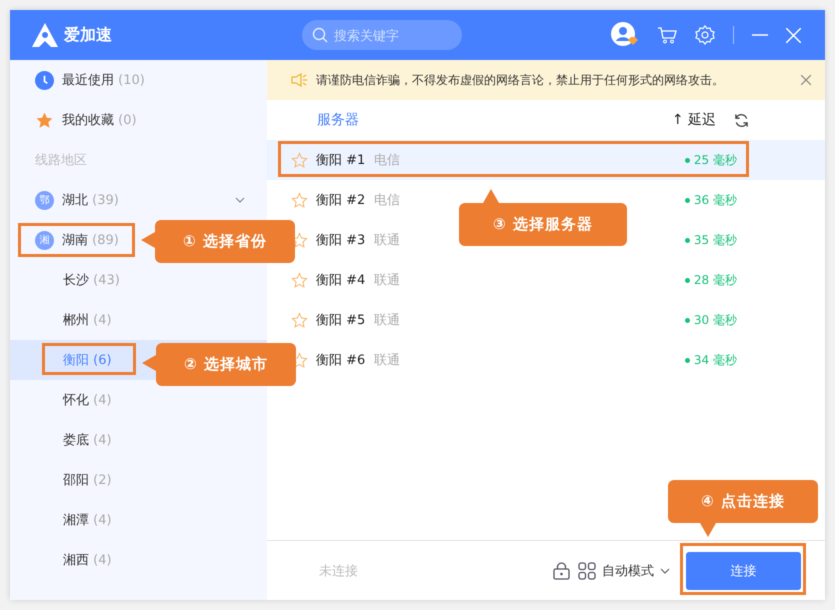 The height and width of the screenshot is (610, 835). Describe the element at coordinates (341, 280) in the screenshot. I see `server-name: 衡阳 #4` at that location.